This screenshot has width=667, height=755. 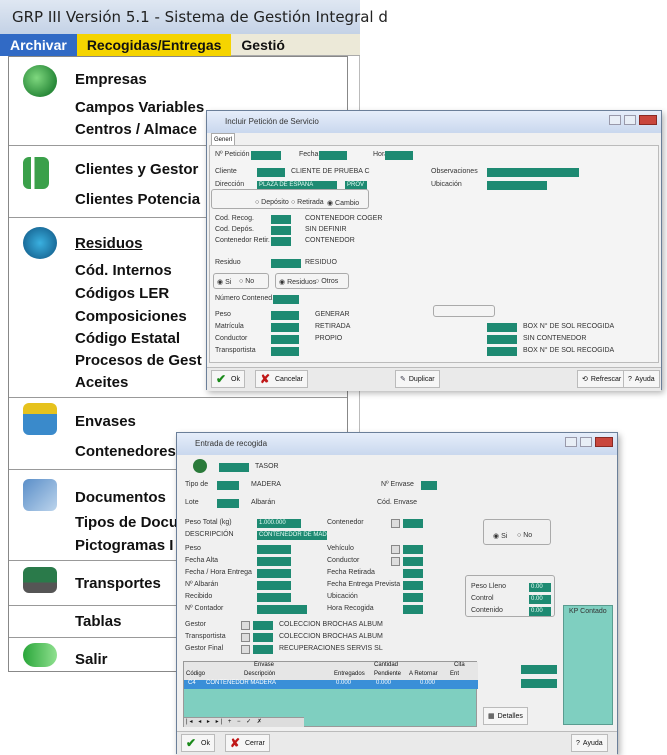 What do you see at coordinates (285, 315) in the screenshot?
I see `peso-field` at bounding box center [285, 315].